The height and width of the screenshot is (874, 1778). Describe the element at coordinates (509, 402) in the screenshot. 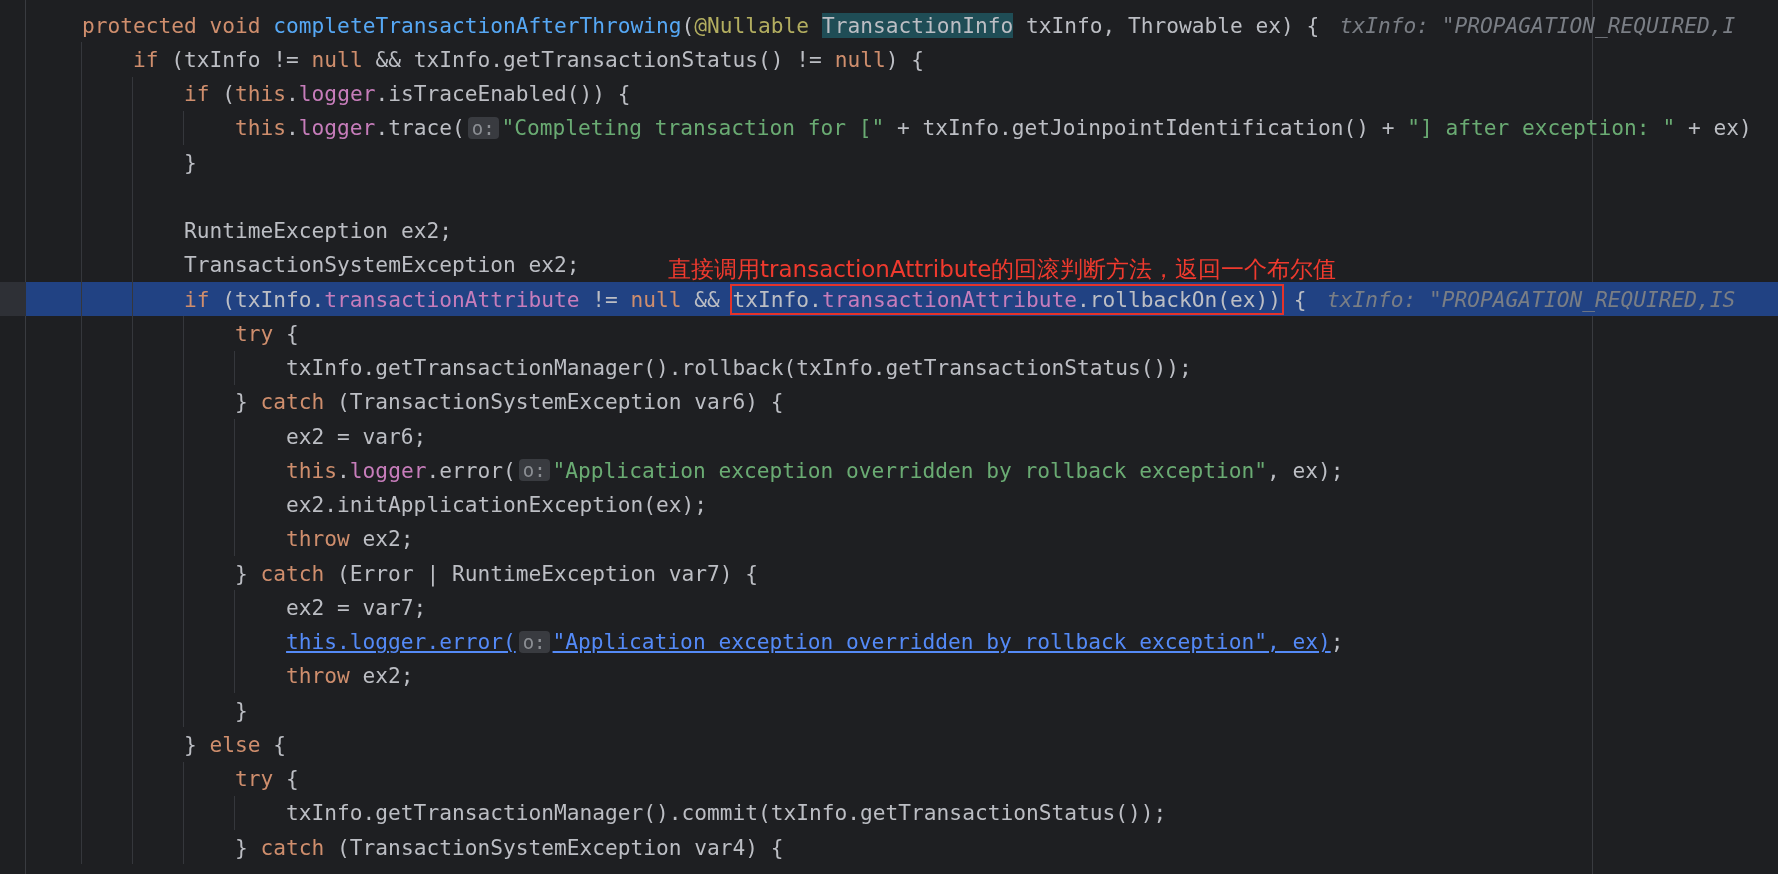

I see `code-text: } catch (TransactionSystemException var6) {` at that location.